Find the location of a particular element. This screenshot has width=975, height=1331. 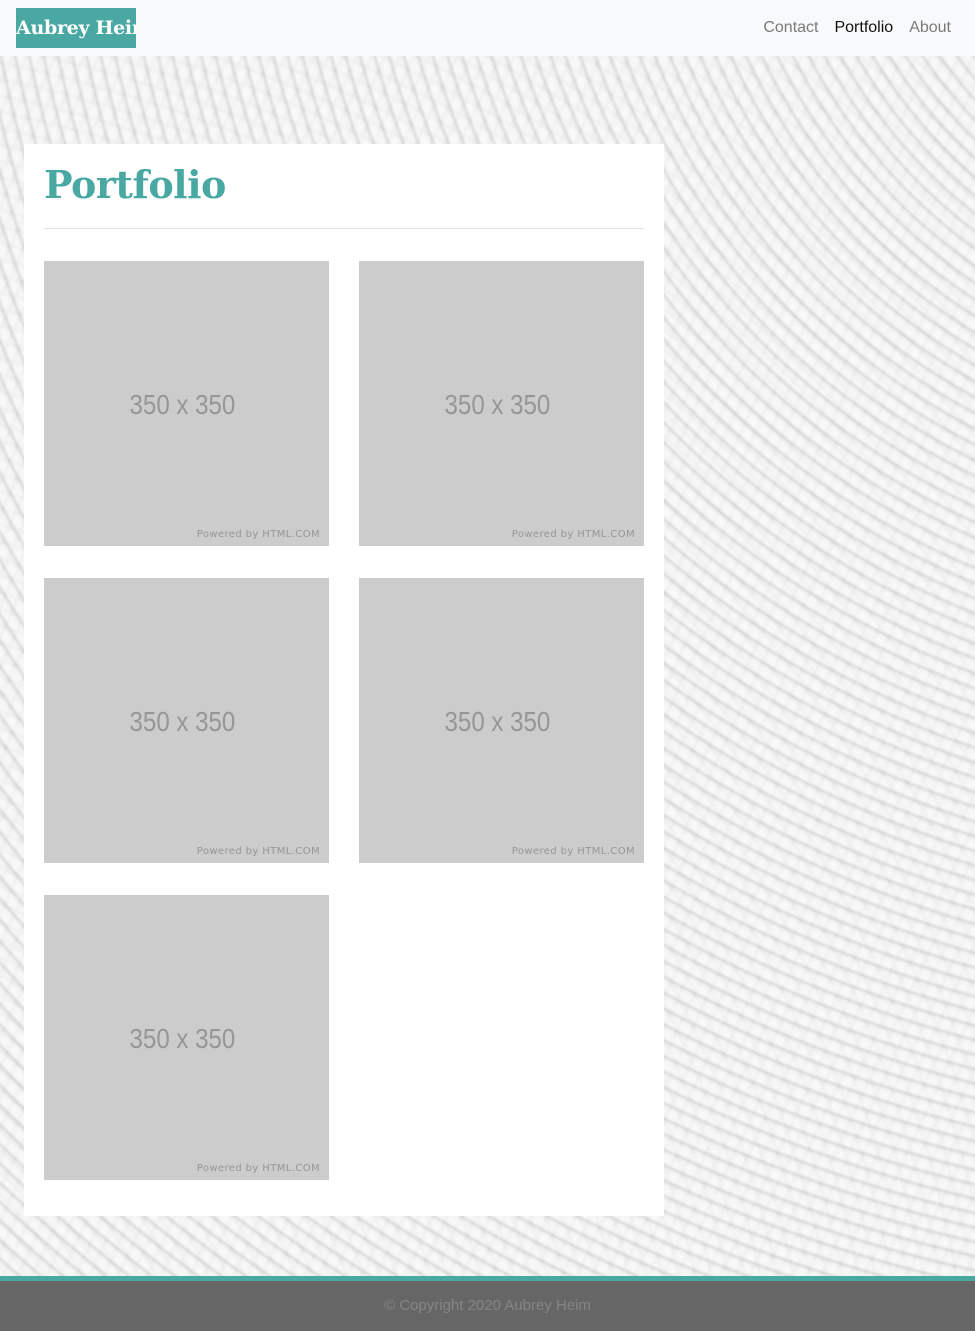

nav-link-contact: Contact is located at coordinates (790, 28).